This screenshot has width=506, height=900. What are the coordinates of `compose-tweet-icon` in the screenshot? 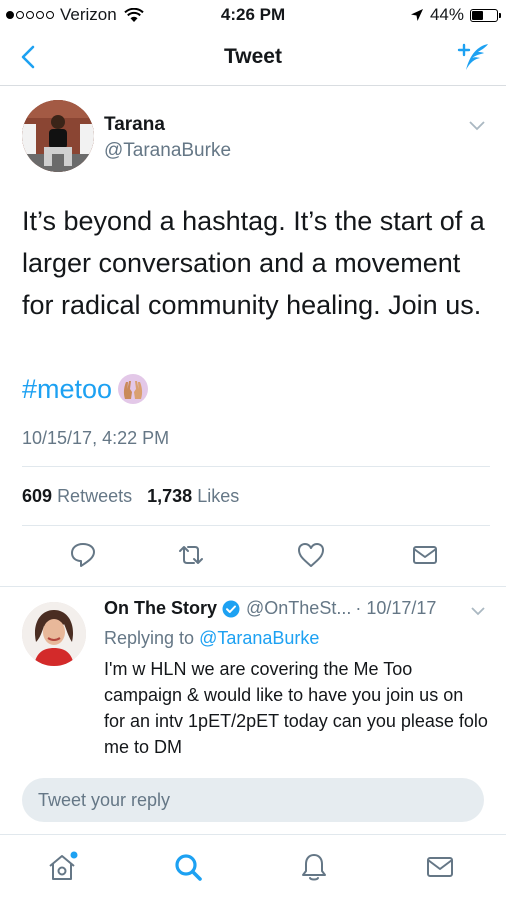 It's located at (474, 57).